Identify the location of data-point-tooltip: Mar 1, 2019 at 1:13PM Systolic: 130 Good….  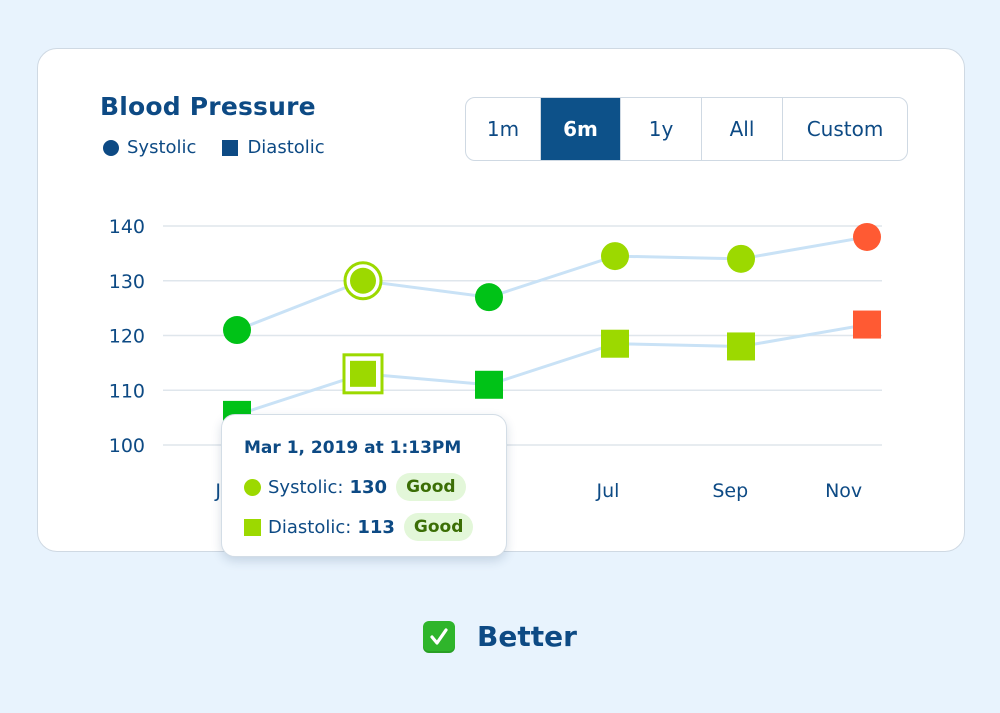
(364, 485).